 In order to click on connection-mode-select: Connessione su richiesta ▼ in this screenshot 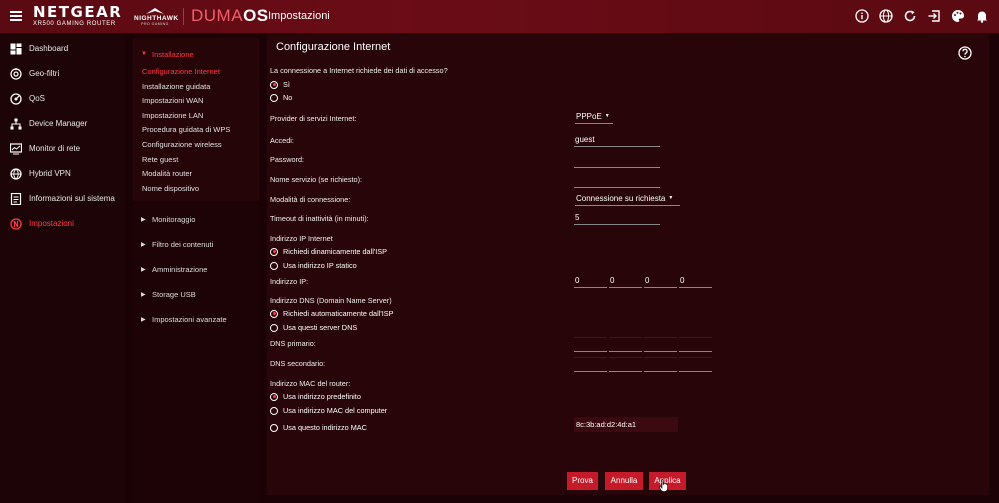, I will do `click(627, 199)`.